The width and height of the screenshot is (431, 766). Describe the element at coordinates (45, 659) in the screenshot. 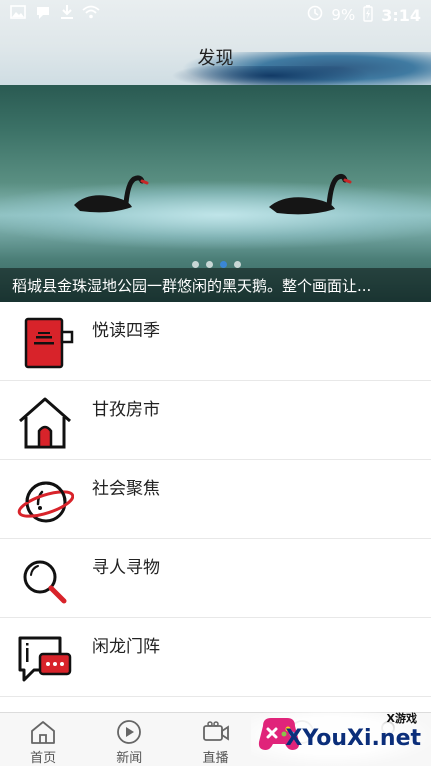

I see `chat-icon` at that location.